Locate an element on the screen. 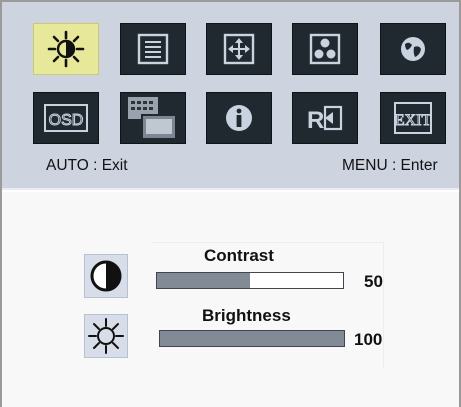 The image size is (461, 407). language-icon is located at coordinates (413, 49).